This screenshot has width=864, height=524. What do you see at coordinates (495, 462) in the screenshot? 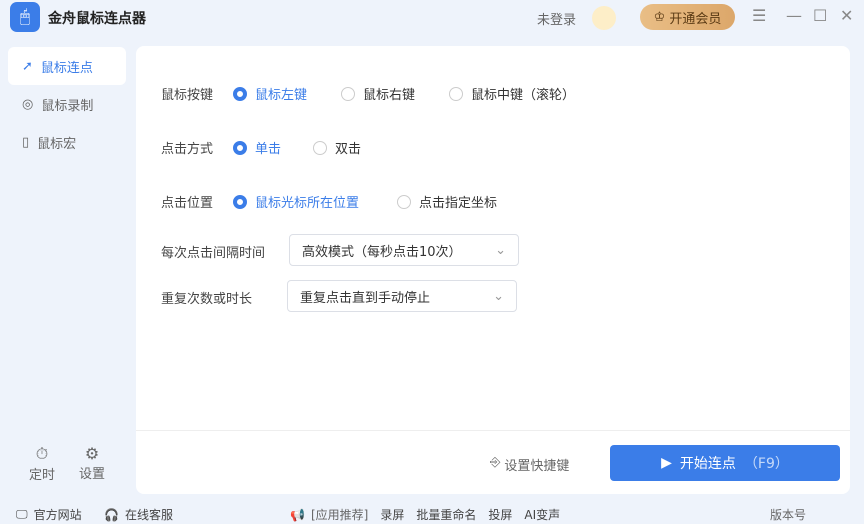
I see `hotkey-icon: ⎆` at bounding box center [495, 462].